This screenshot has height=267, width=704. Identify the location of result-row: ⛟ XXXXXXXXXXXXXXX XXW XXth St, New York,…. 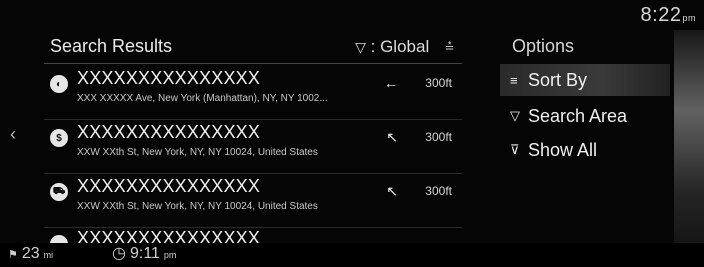
(253, 201).